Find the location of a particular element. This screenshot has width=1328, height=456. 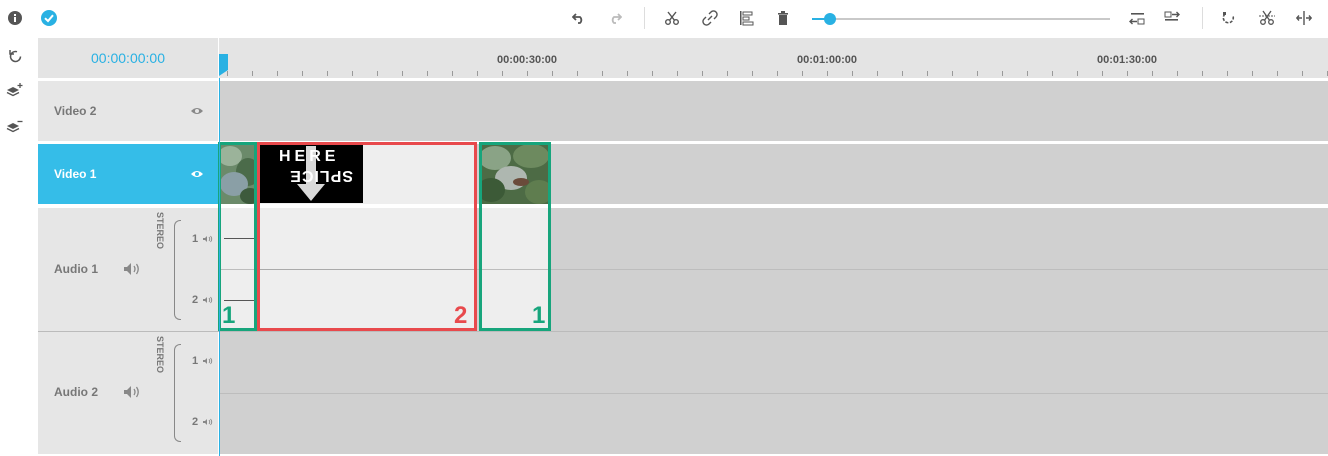

ruler-label: 00:01:00:00 is located at coordinates (827, 60).